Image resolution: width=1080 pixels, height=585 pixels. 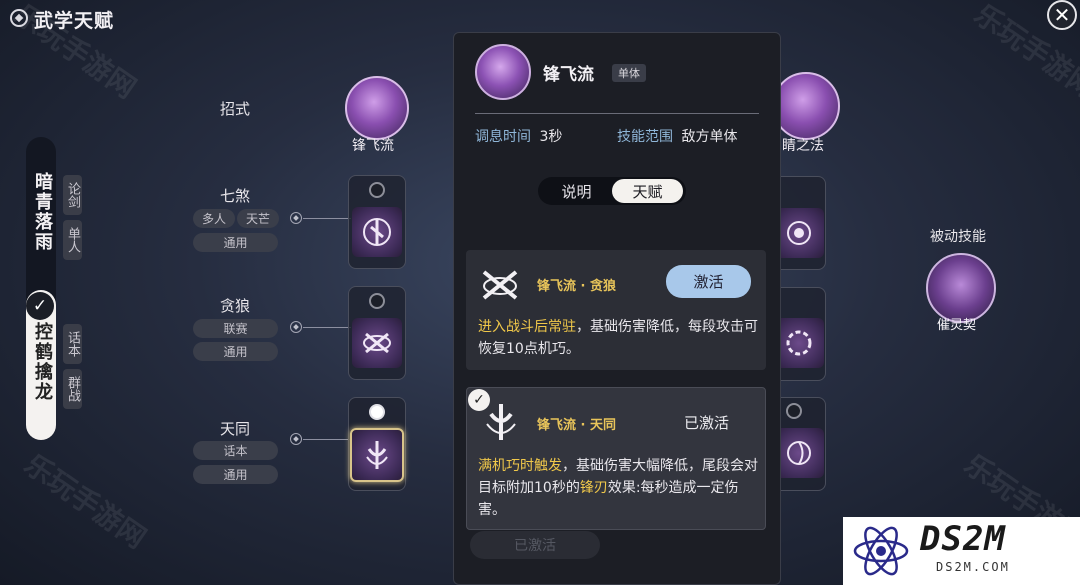 What do you see at coordinates (520, 466) in the screenshot?
I see `talent-trigger: 满机巧时触发` at bounding box center [520, 466].